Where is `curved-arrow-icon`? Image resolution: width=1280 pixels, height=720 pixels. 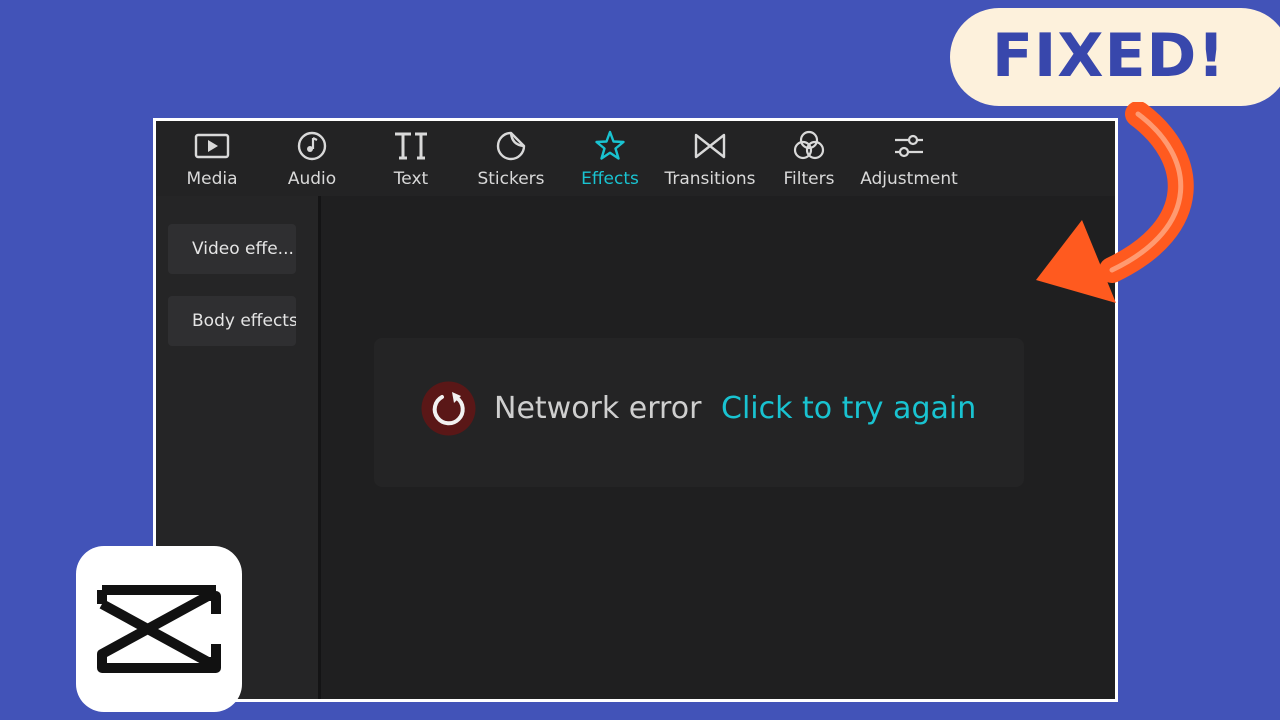 curved-arrow-icon is located at coordinates (1115, 209).